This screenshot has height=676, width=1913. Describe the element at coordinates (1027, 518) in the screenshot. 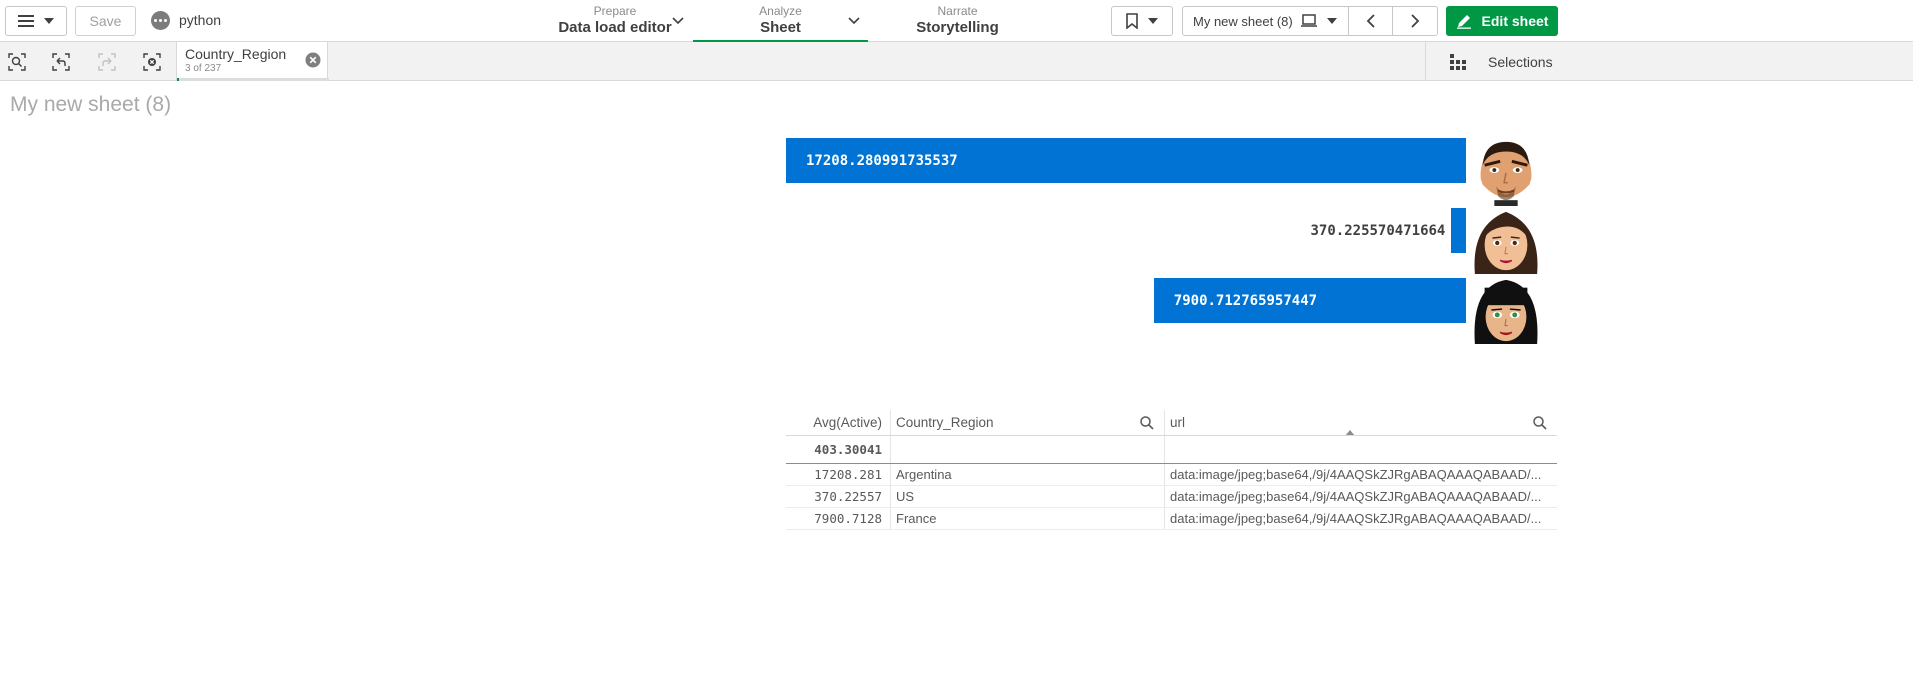

I see `cell-country-region: France` at that location.